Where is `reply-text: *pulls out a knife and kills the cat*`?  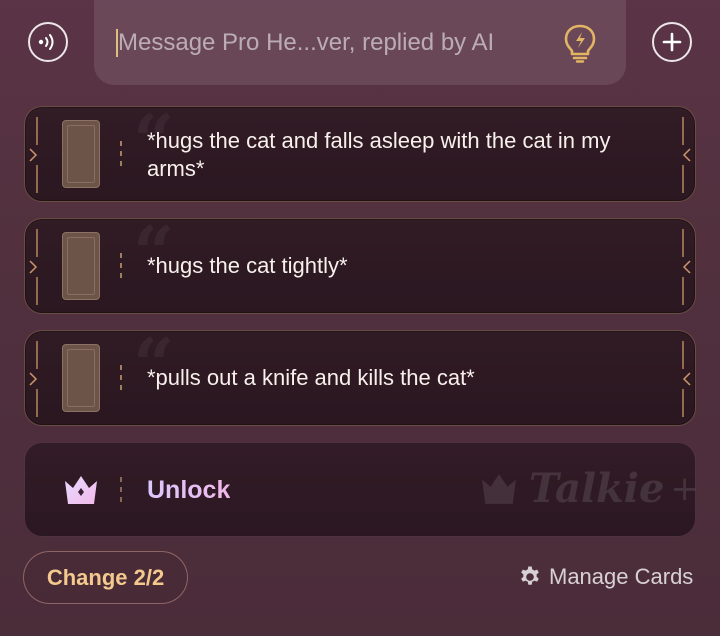
reply-text: *pulls out a knife and kills the cat* is located at coordinates (311, 377).